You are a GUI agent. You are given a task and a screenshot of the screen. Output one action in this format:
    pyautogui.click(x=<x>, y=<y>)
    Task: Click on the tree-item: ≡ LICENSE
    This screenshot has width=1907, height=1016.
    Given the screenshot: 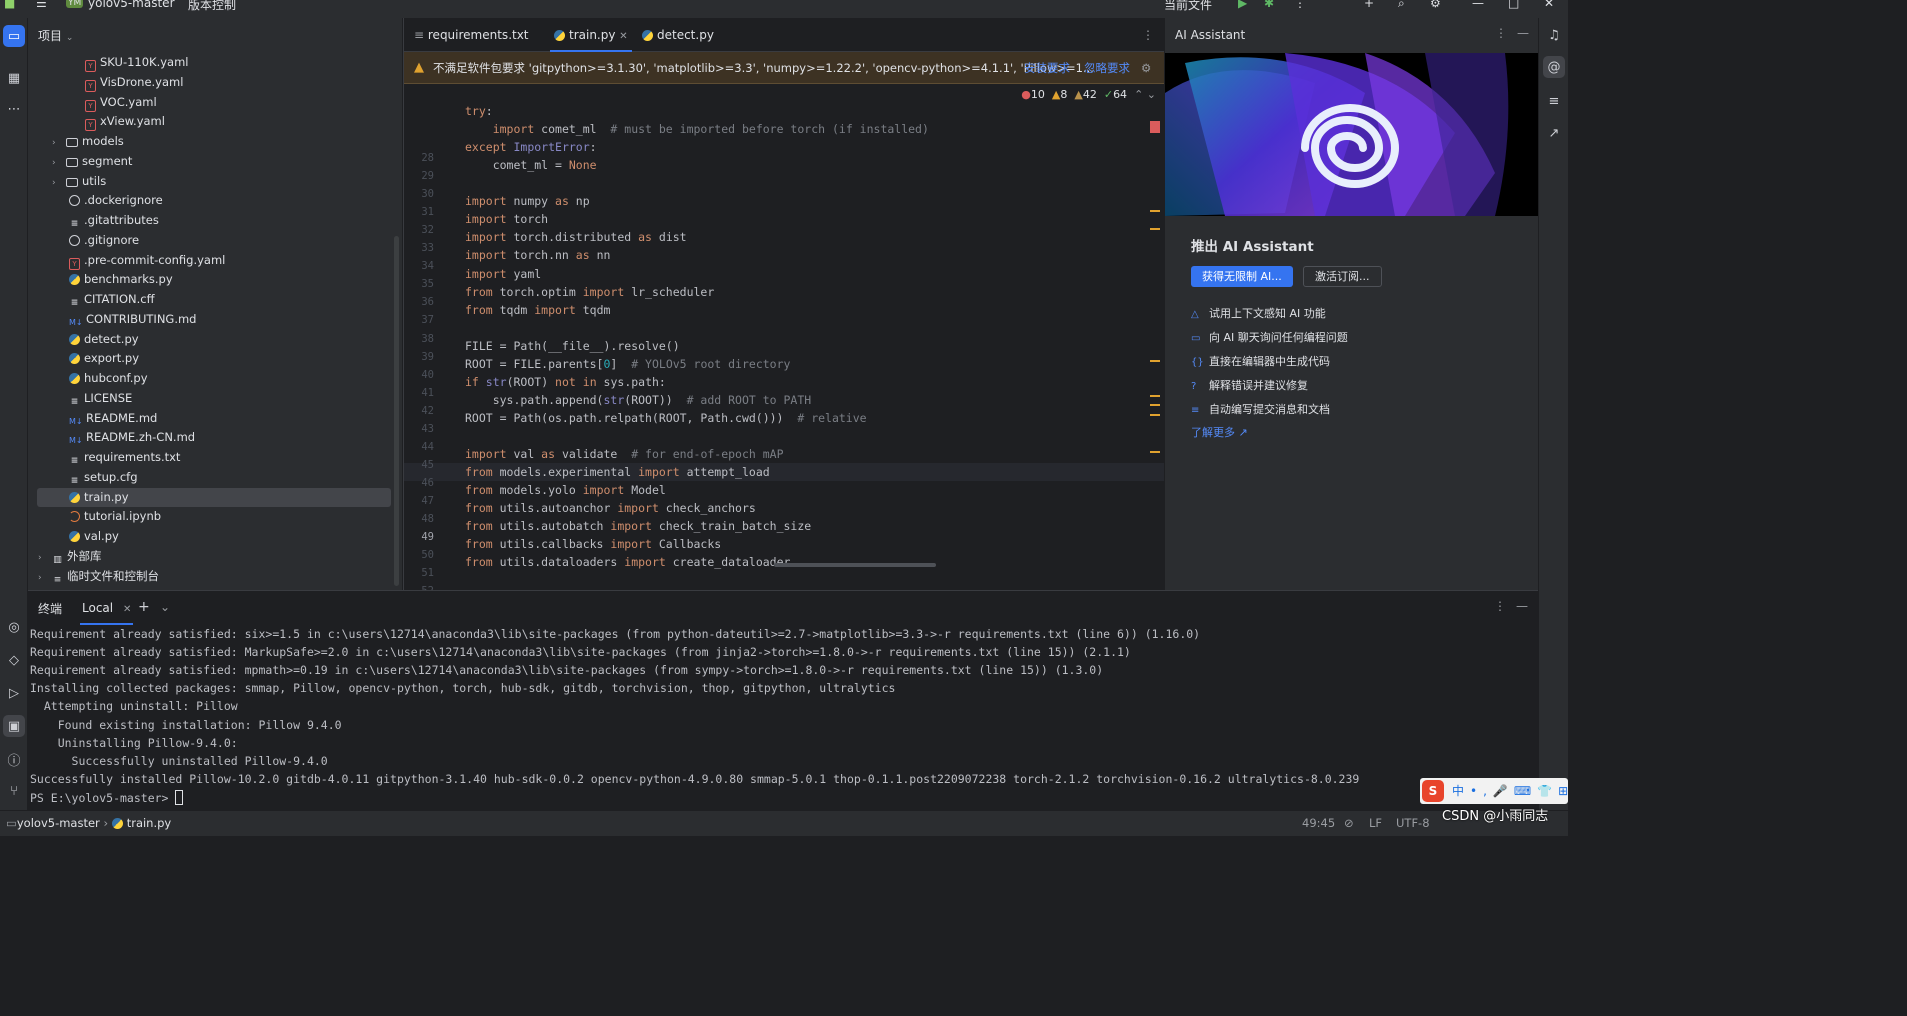 What is the action you would take?
    pyautogui.click(x=215, y=398)
    